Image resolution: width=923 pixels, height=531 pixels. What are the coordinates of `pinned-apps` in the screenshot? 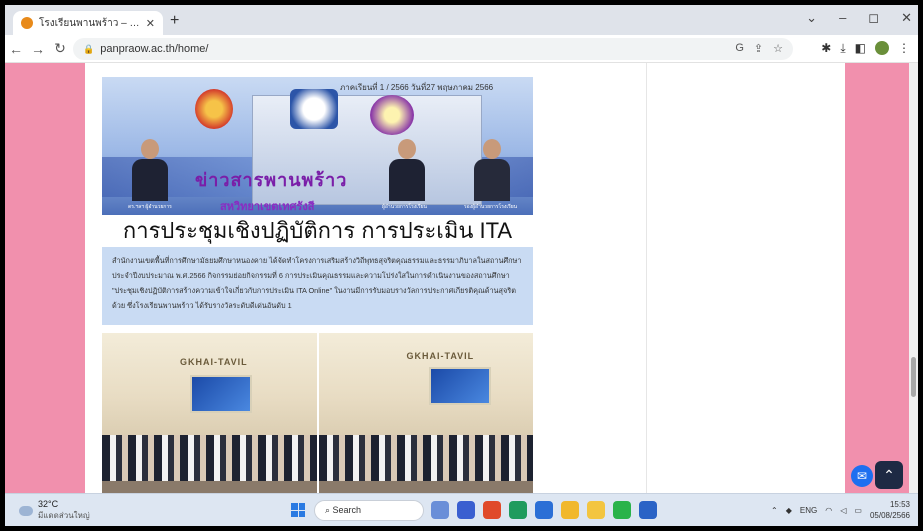 It's located at (544, 510).